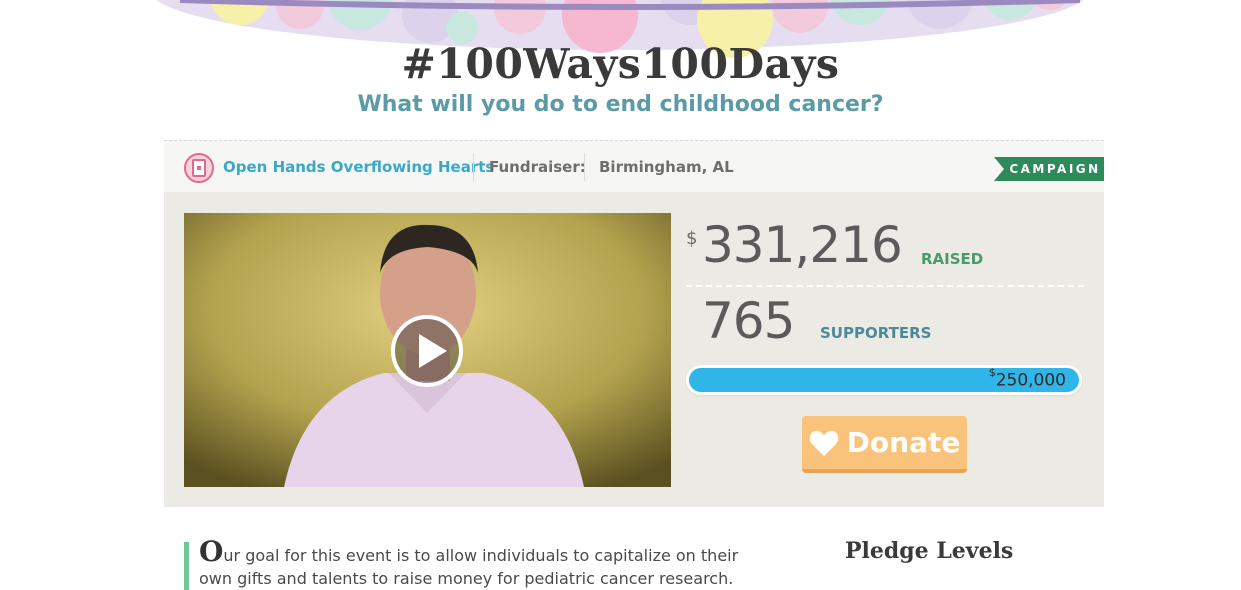 This screenshot has width=1241, height=590. I want to click on progress-bar: $250,000, so click(884, 380).